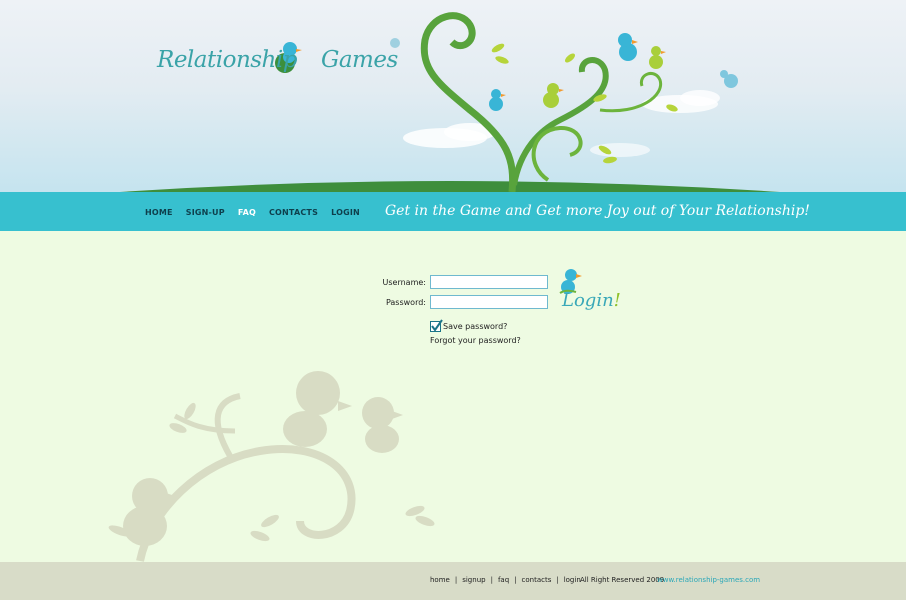 The image size is (906, 600). What do you see at coordinates (205, 212) in the screenshot?
I see `nav-sign-up: SIGN-UP` at bounding box center [205, 212].